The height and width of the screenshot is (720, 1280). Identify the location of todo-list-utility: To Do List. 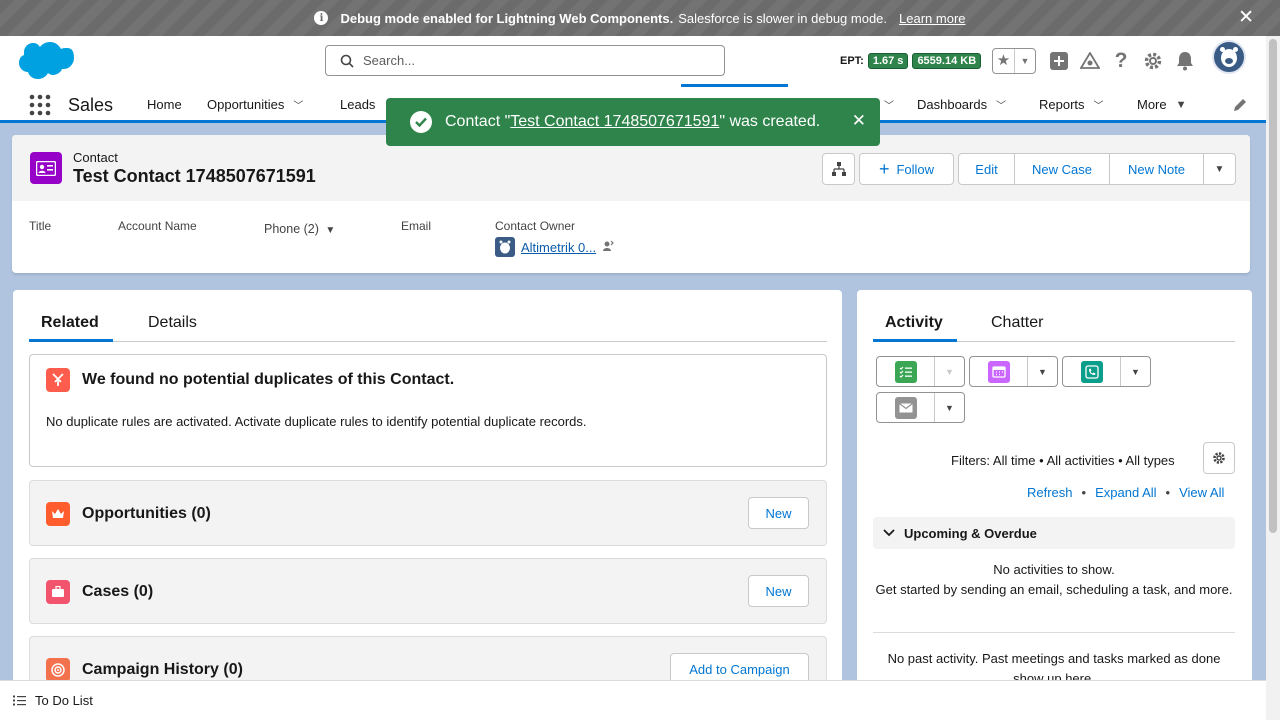
(633, 700).